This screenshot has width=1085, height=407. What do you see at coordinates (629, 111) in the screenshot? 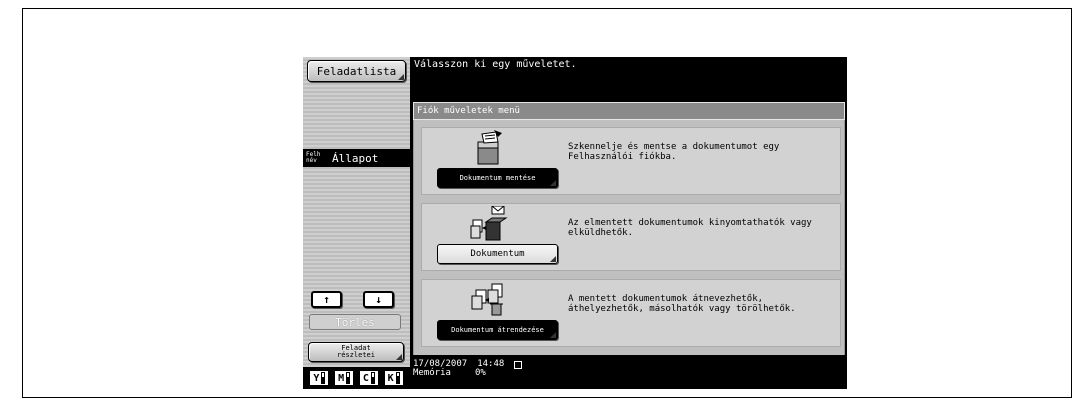
I see `menu-title: Fiók műveletek menü` at bounding box center [629, 111].